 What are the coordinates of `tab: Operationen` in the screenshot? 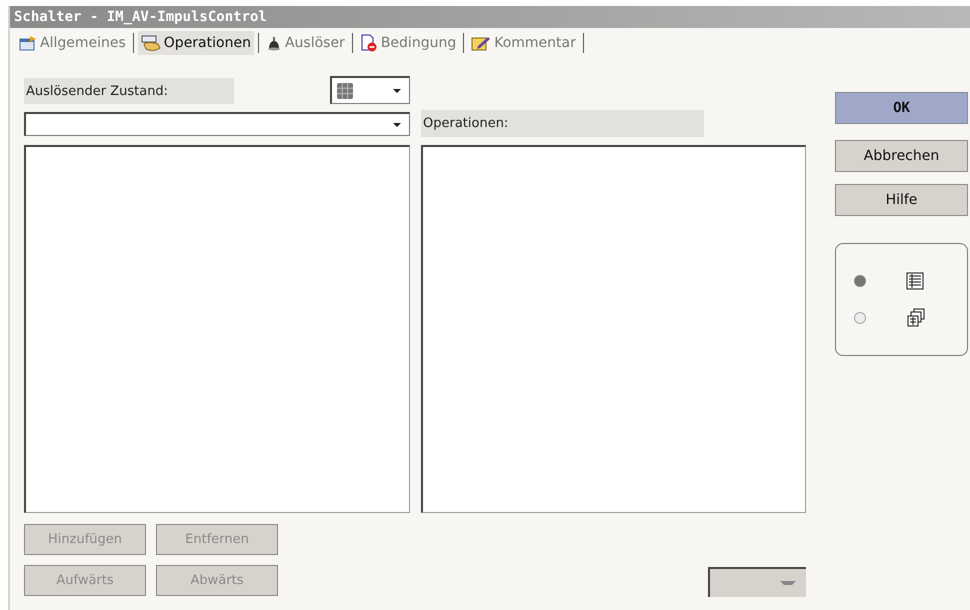 It's located at (196, 43).